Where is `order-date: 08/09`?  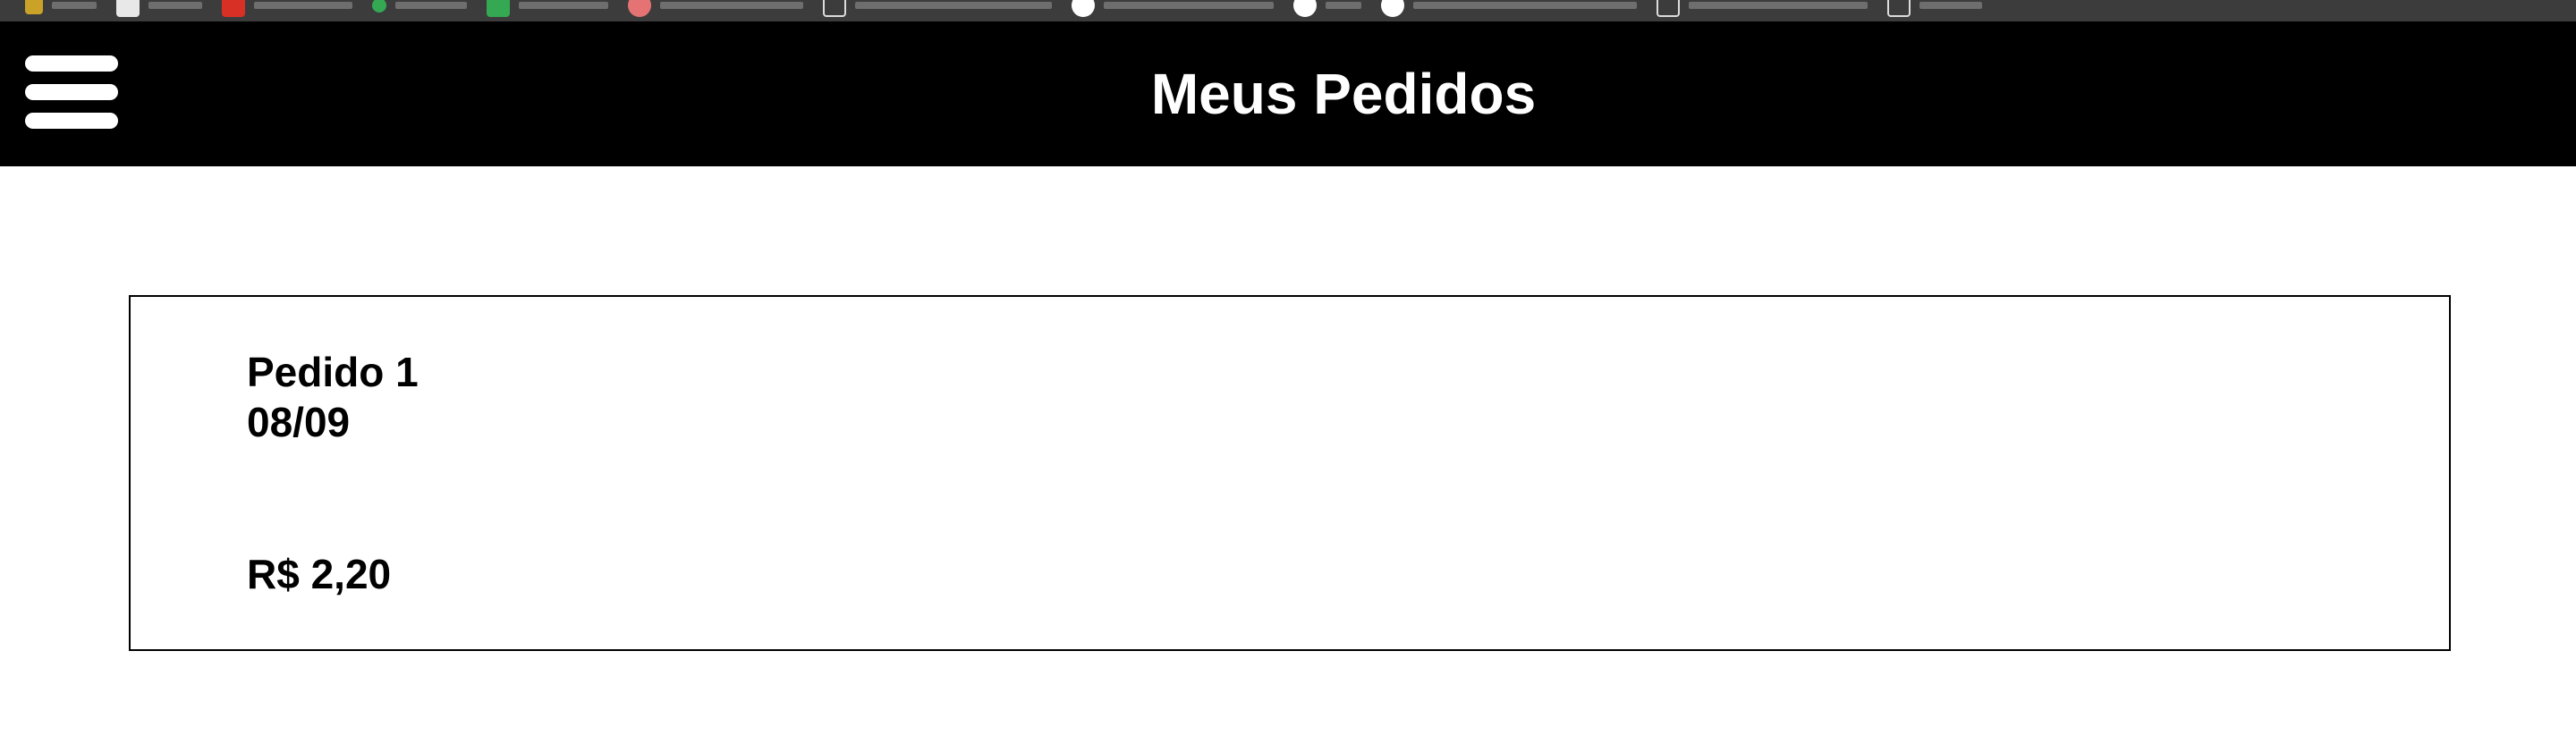
order-date: 08/09 is located at coordinates (299, 422).